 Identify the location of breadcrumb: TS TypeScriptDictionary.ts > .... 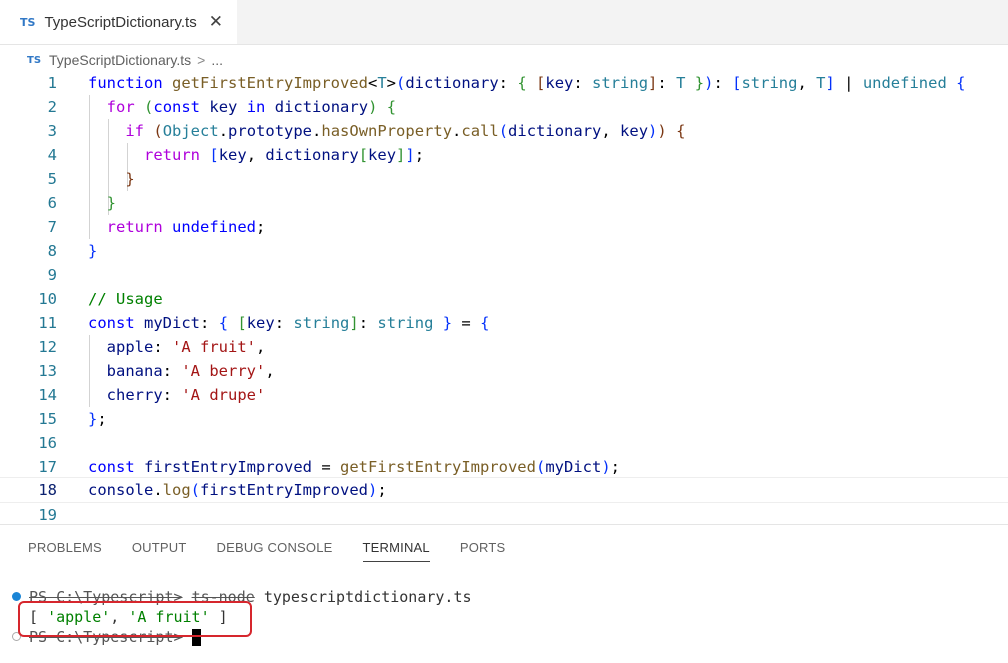
(125, 60).